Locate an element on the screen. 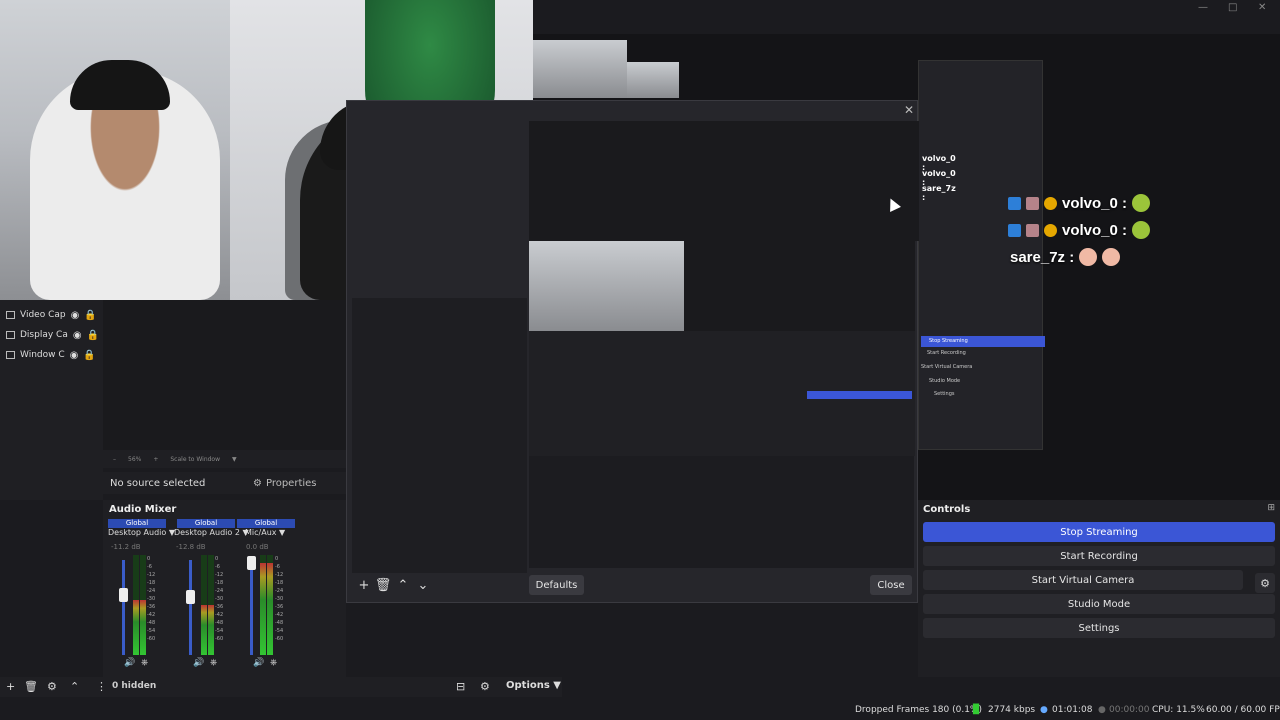 The width and height of the screenshot is (1280, 720). chevron-down-icon: ⌄ is located at coordinates (423, 586).